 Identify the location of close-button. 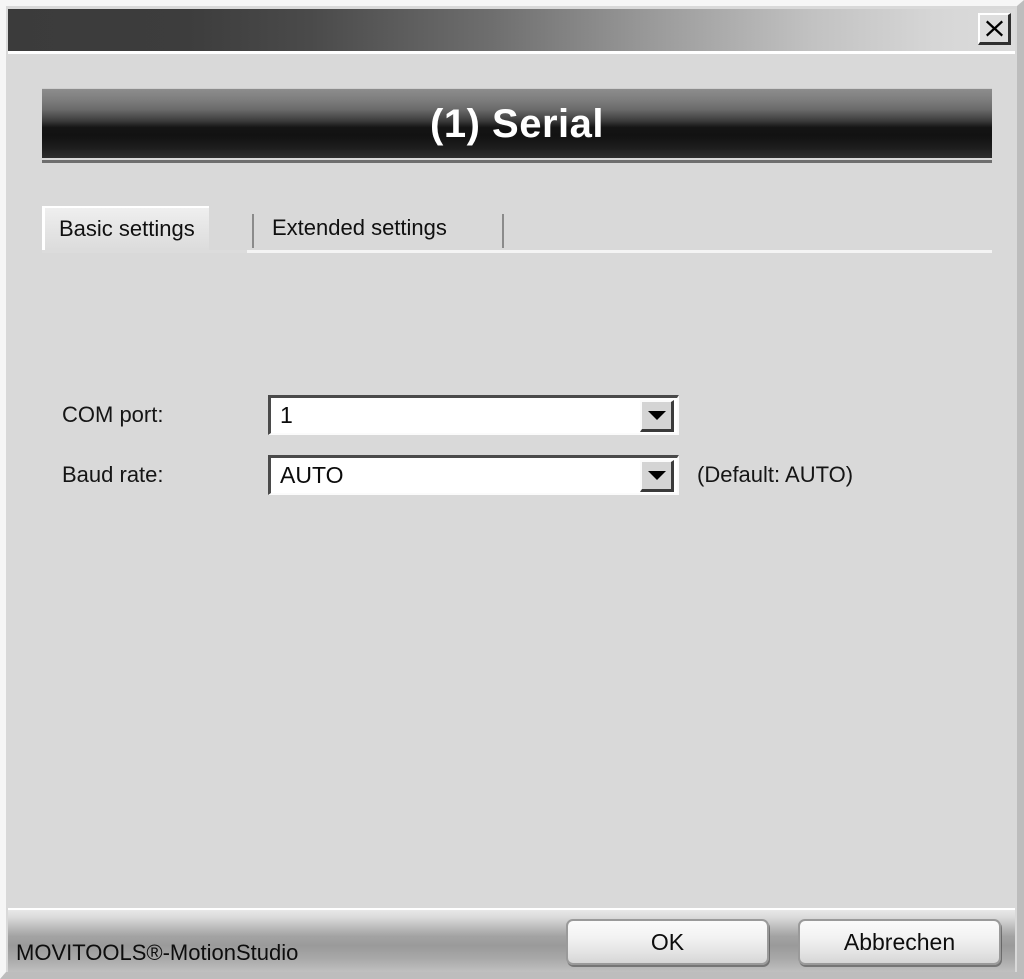
(994, 29).